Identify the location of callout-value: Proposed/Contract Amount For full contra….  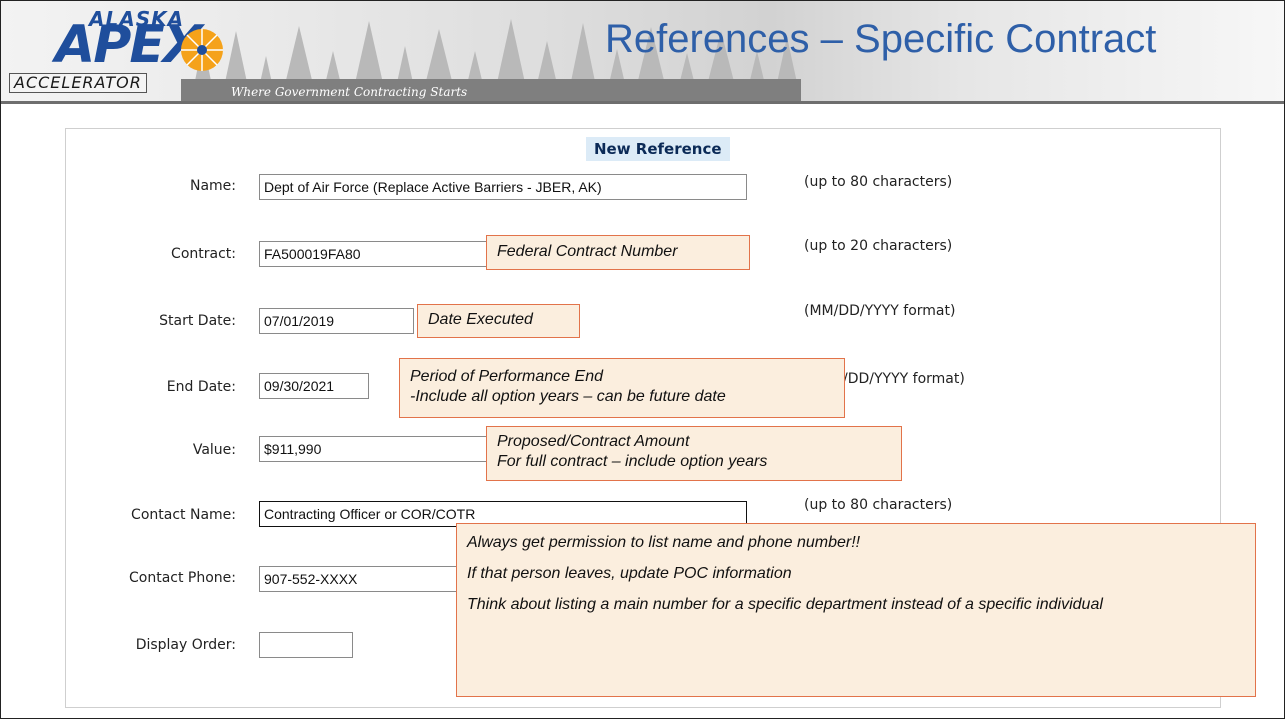
(694, 453).